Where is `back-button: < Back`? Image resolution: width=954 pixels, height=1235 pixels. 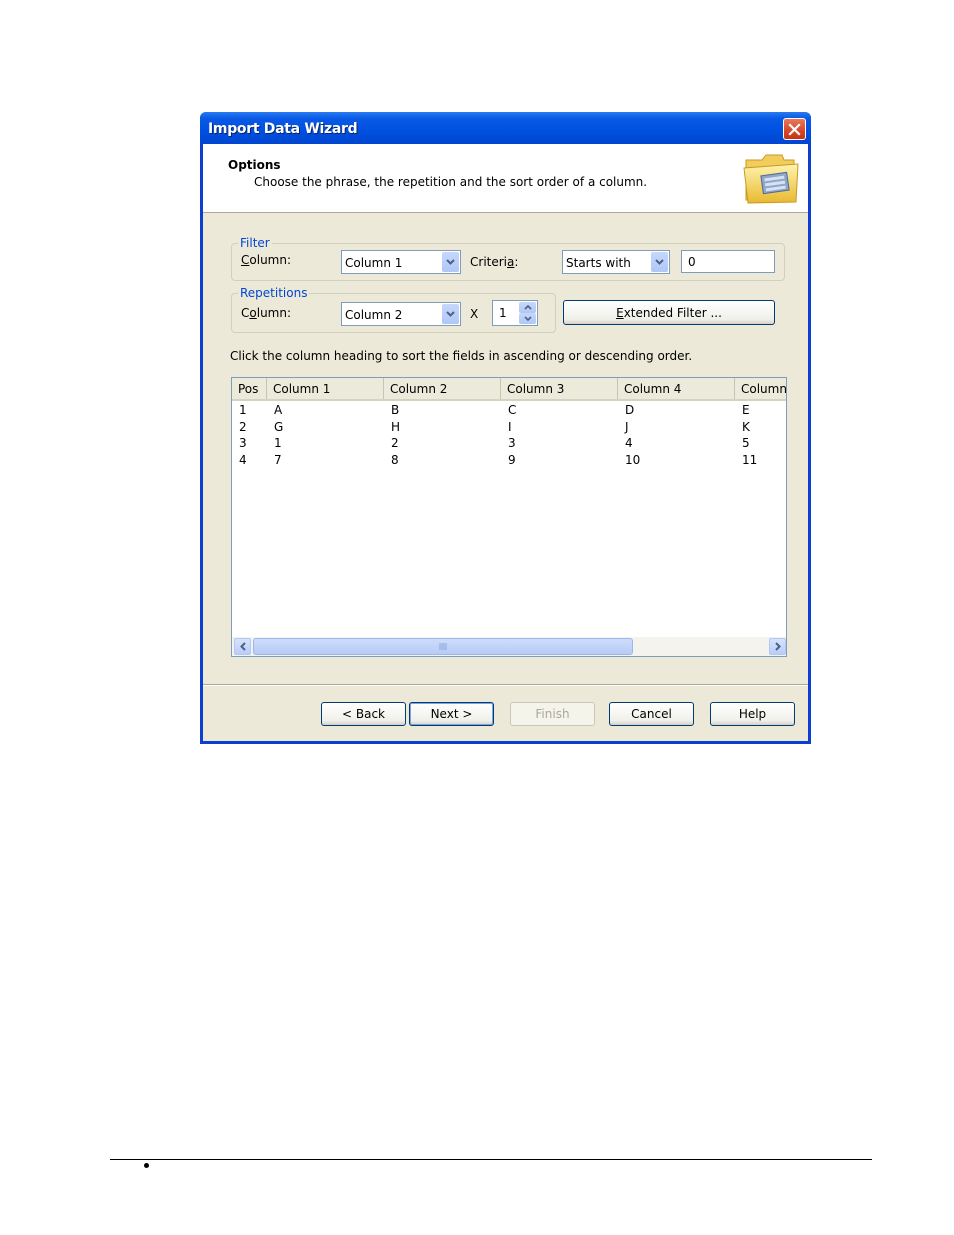 back-button: < Back is located at coordinates (363, 714).